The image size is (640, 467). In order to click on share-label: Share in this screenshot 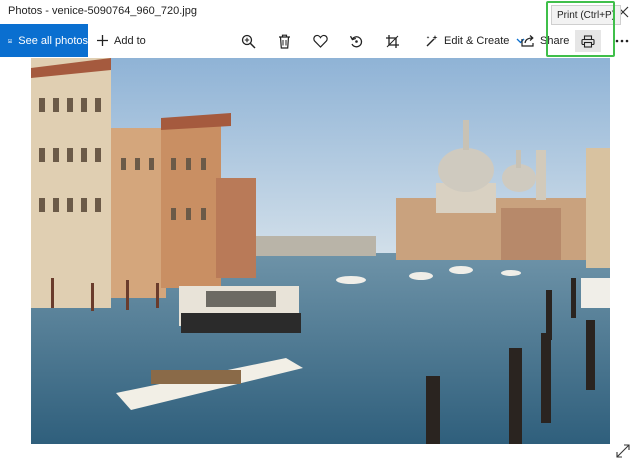, I will do `click(555, 40)`.